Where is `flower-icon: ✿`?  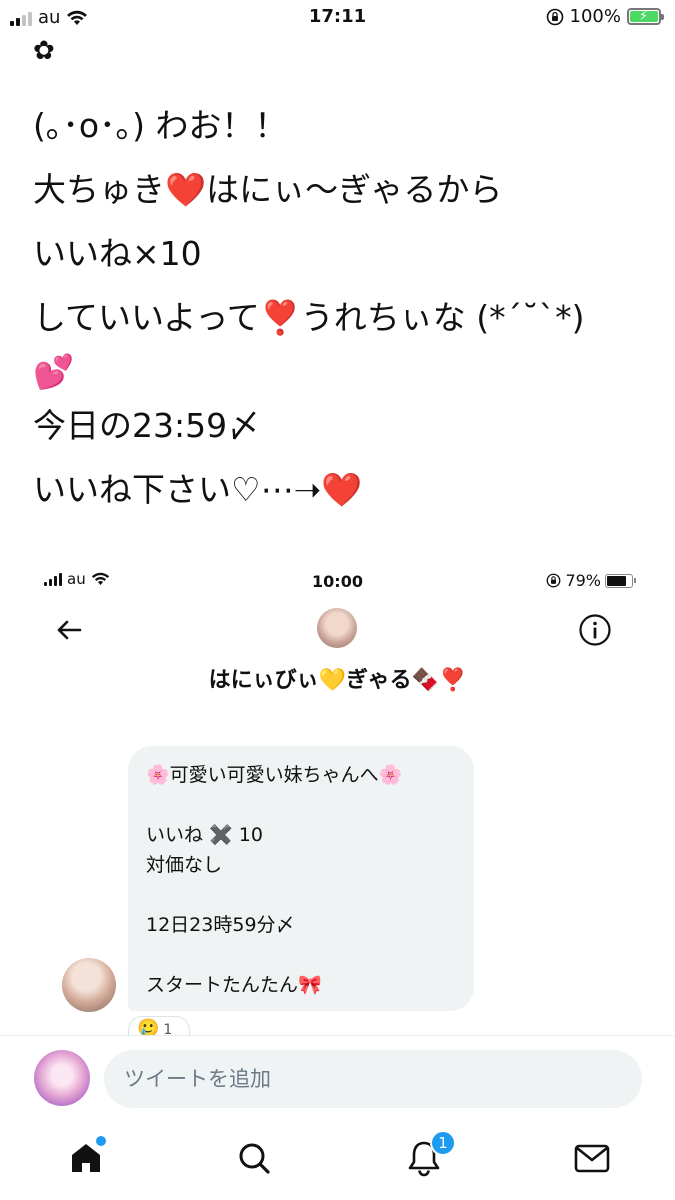
flower-icon: ✿ is located at coordinates (44, 51).